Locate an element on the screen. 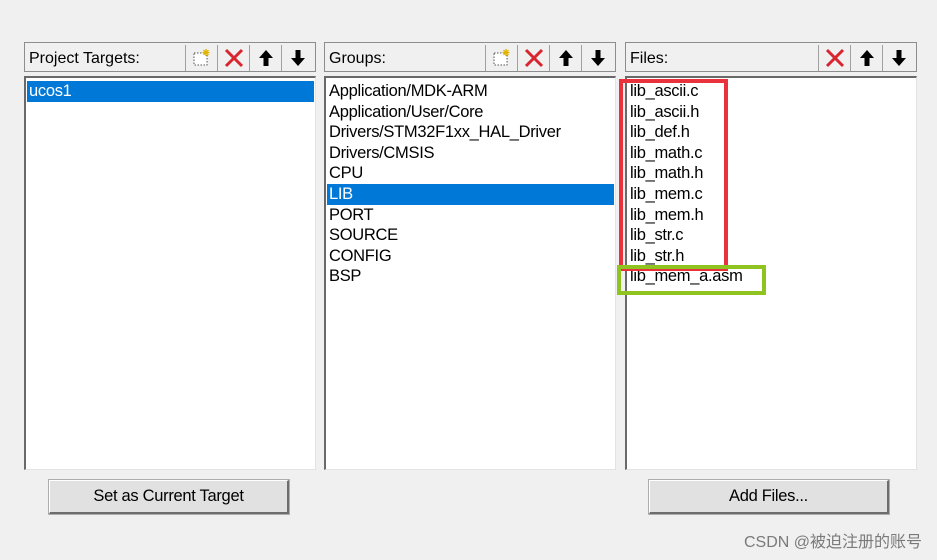 This screenshot has height=560, width=937. file-item: lib_math.h is located at coordinates (771, 173).